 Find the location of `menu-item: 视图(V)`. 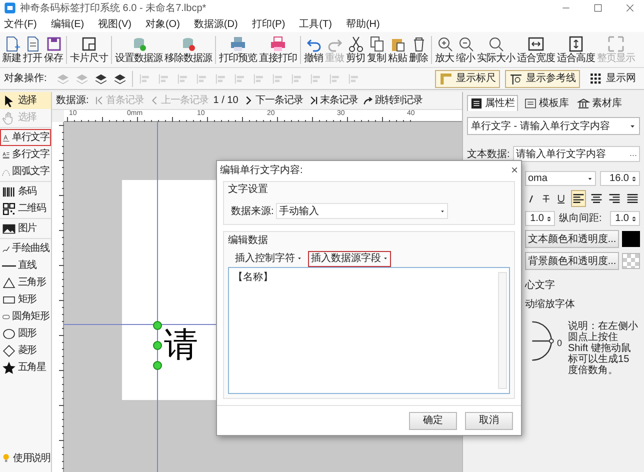

menu-item: 视图(V) is located at coordinates (115, 24).